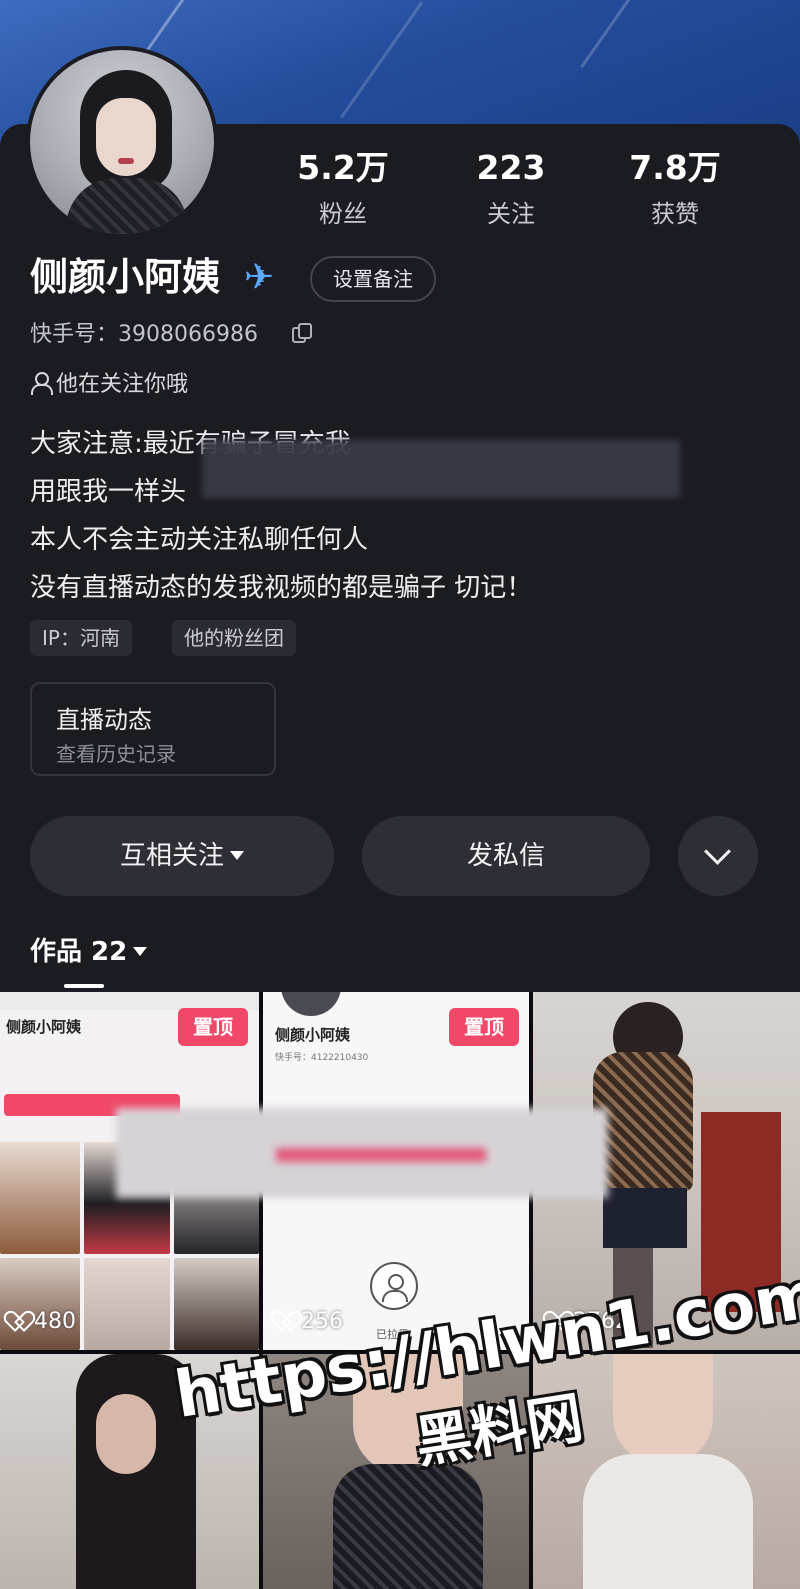  What do you see at coordinates (343, 188) in the screenshot?
I see `stat-fans: 5.2万 粉丝` at bounding box center [343, 188].